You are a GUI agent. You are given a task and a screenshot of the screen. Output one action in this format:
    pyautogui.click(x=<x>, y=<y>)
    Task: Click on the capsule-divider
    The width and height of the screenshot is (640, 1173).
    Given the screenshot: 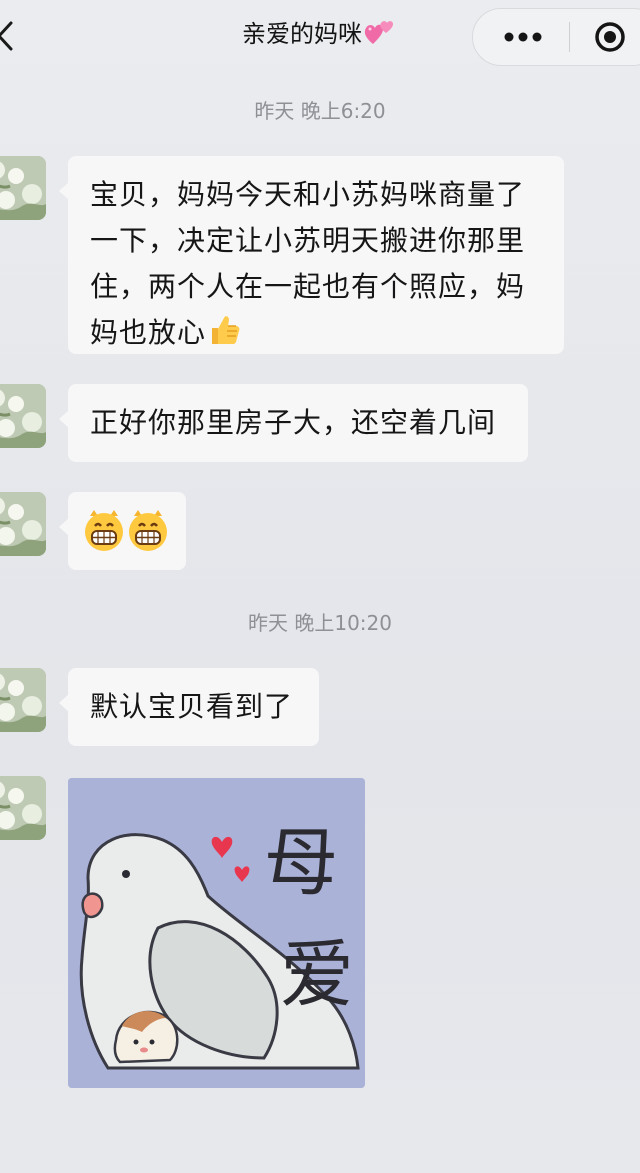 What is the action you would take?
    pyautogui.click(x=569, y=37)
    